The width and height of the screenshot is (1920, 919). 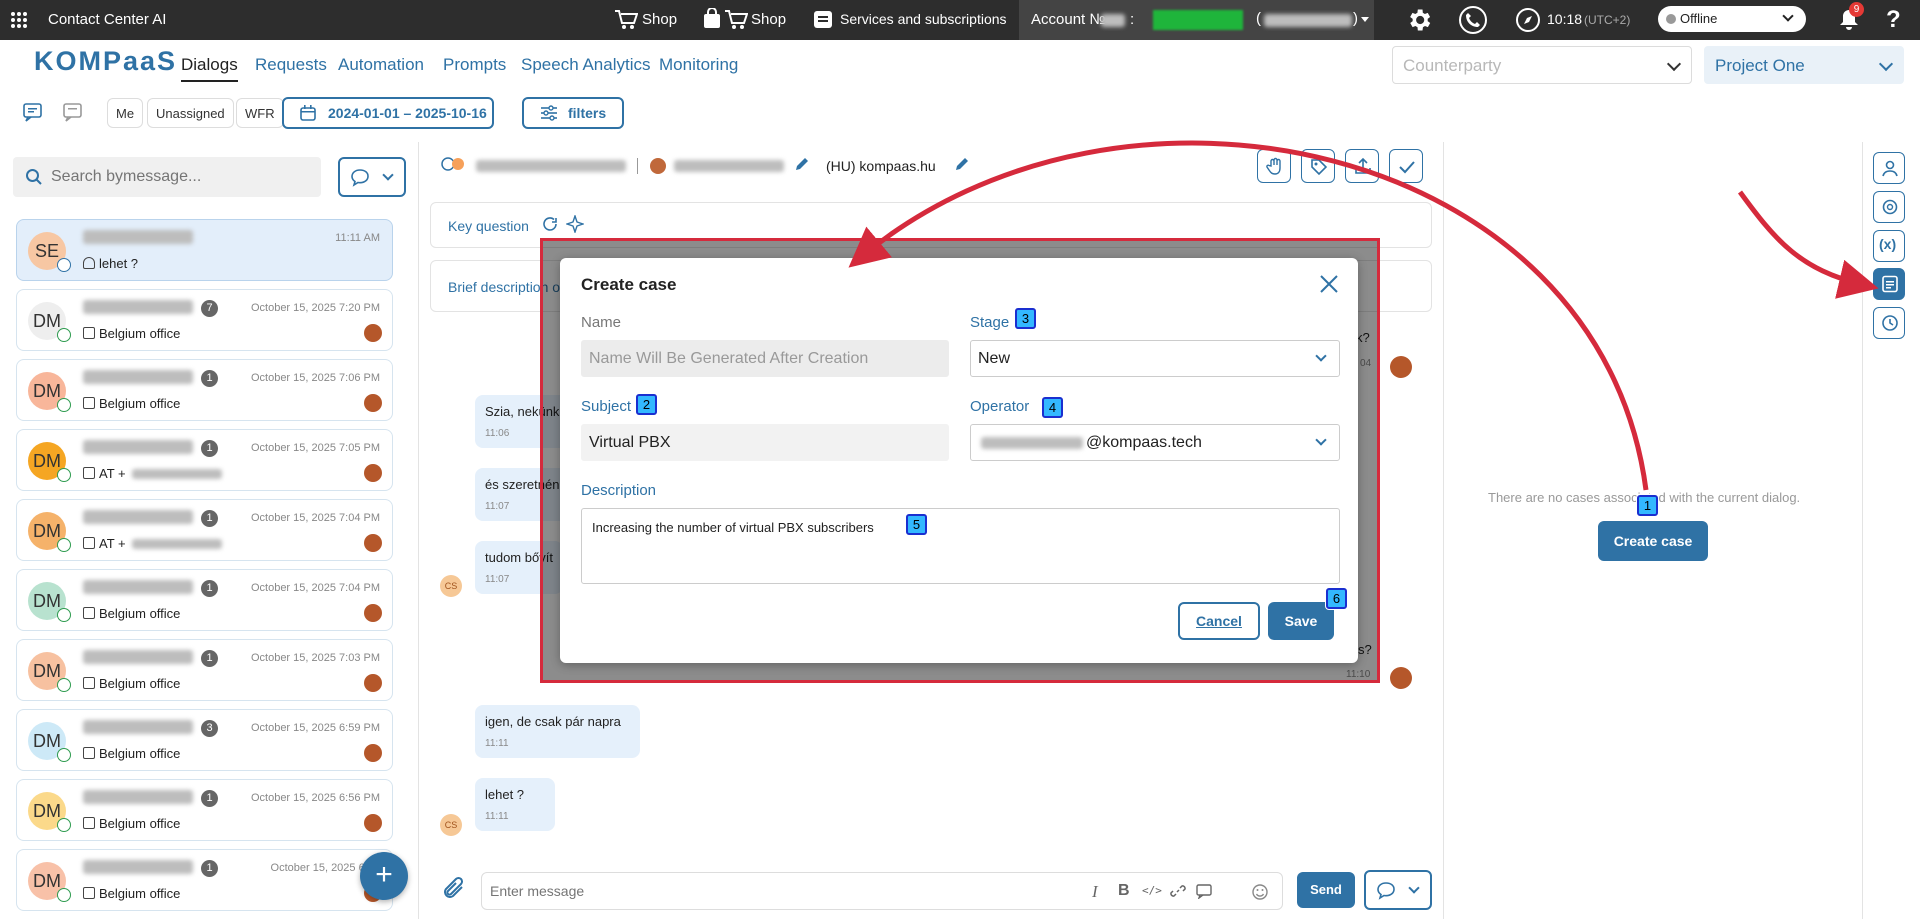 What do you see at coordinates (190, 113) in the screenshot?
I see `filter-unassigned: Unassigned` at bounding box center [190, 113].